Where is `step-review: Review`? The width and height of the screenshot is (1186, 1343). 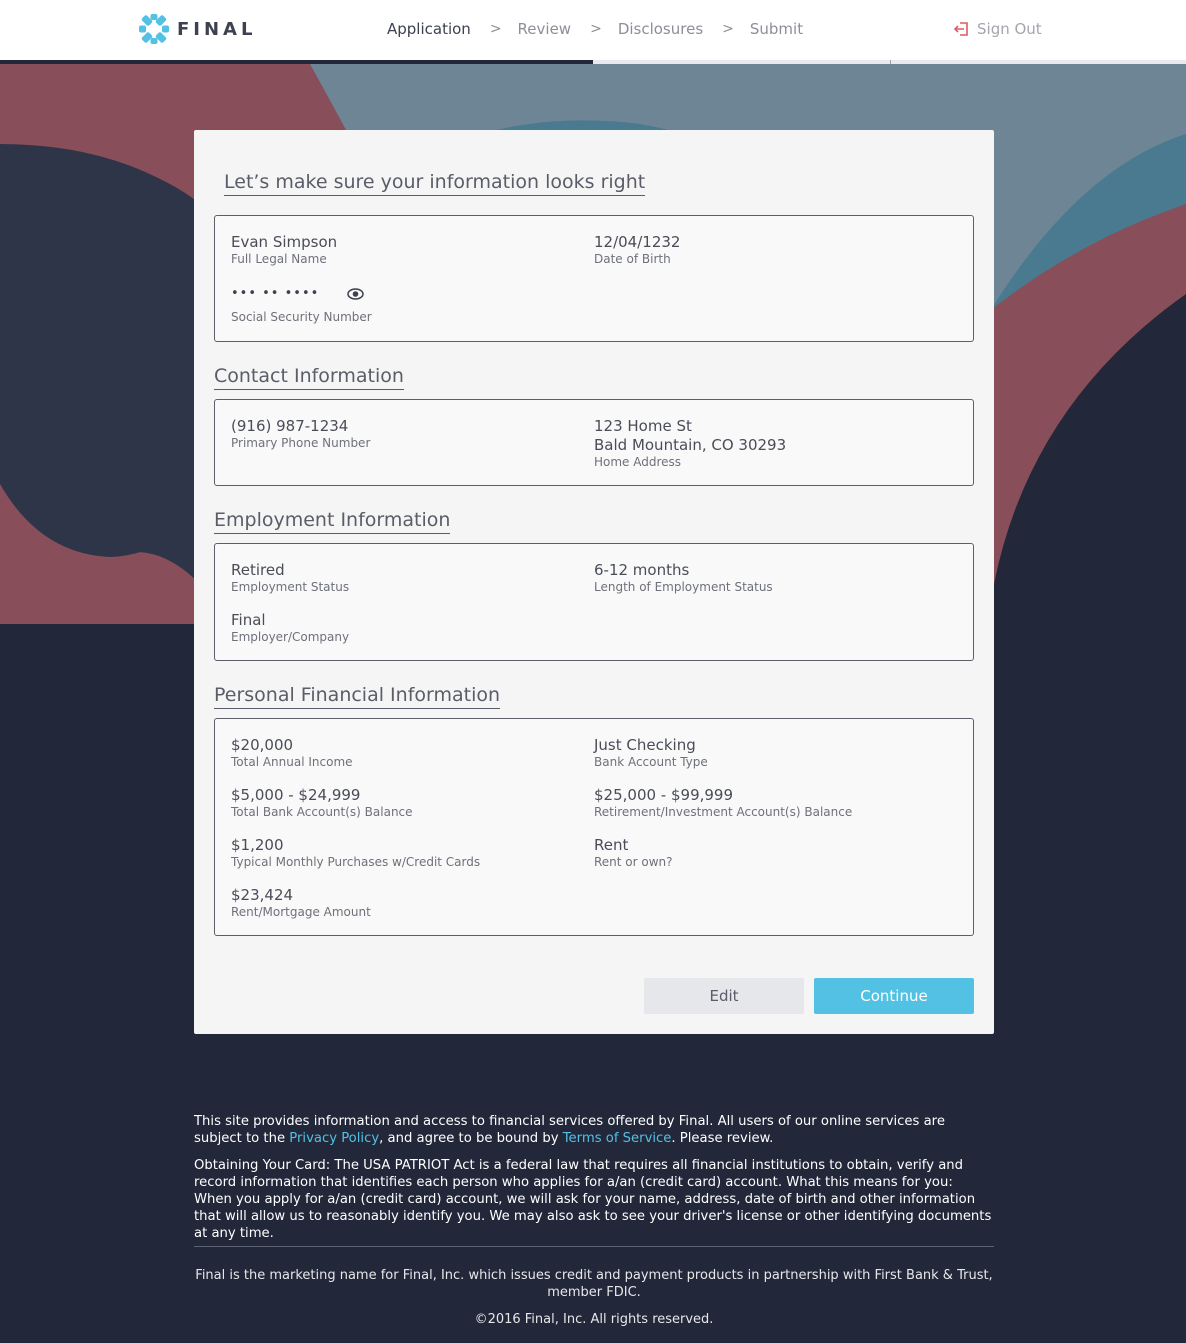
step-review: Review is located at coordinates (545, 29).